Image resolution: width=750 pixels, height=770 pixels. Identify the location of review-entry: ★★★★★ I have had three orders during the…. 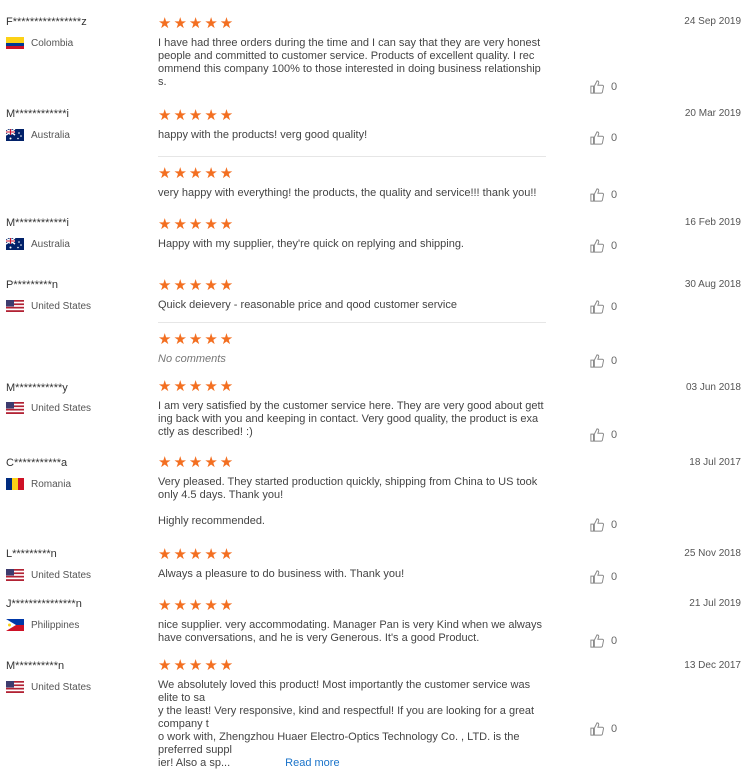
(355, 52).